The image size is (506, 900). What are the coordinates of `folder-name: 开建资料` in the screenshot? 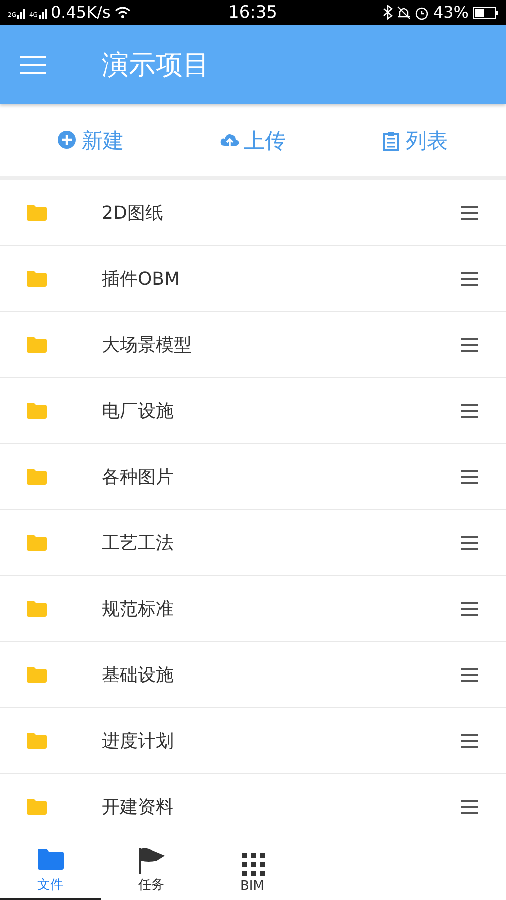 It's located at (138, 807).